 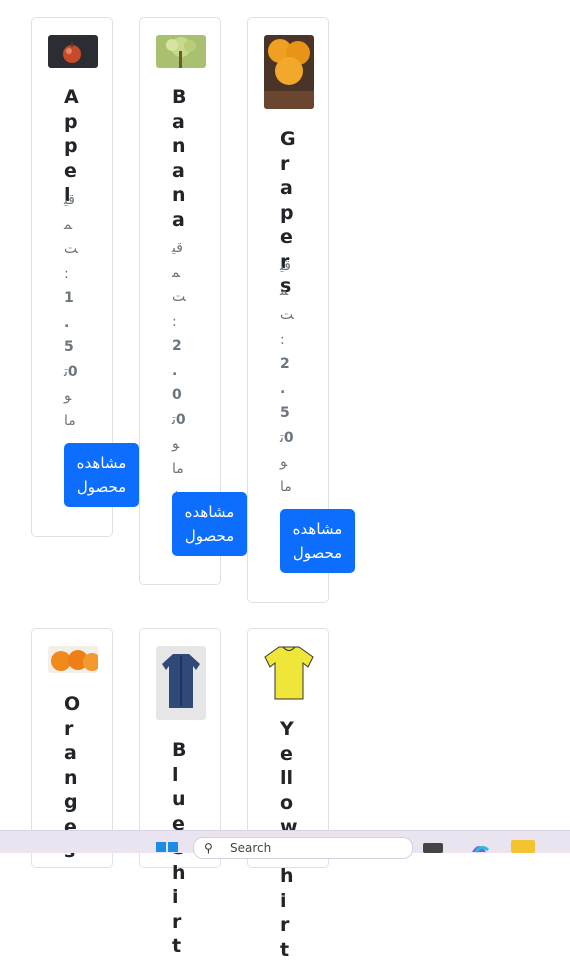 What do you see at coordinates (193, 301) in the screenshot?
I see `product-card-banana: Banana قیمت:2.00تومان مشاهده محصول` at bounding box center [193, 301].